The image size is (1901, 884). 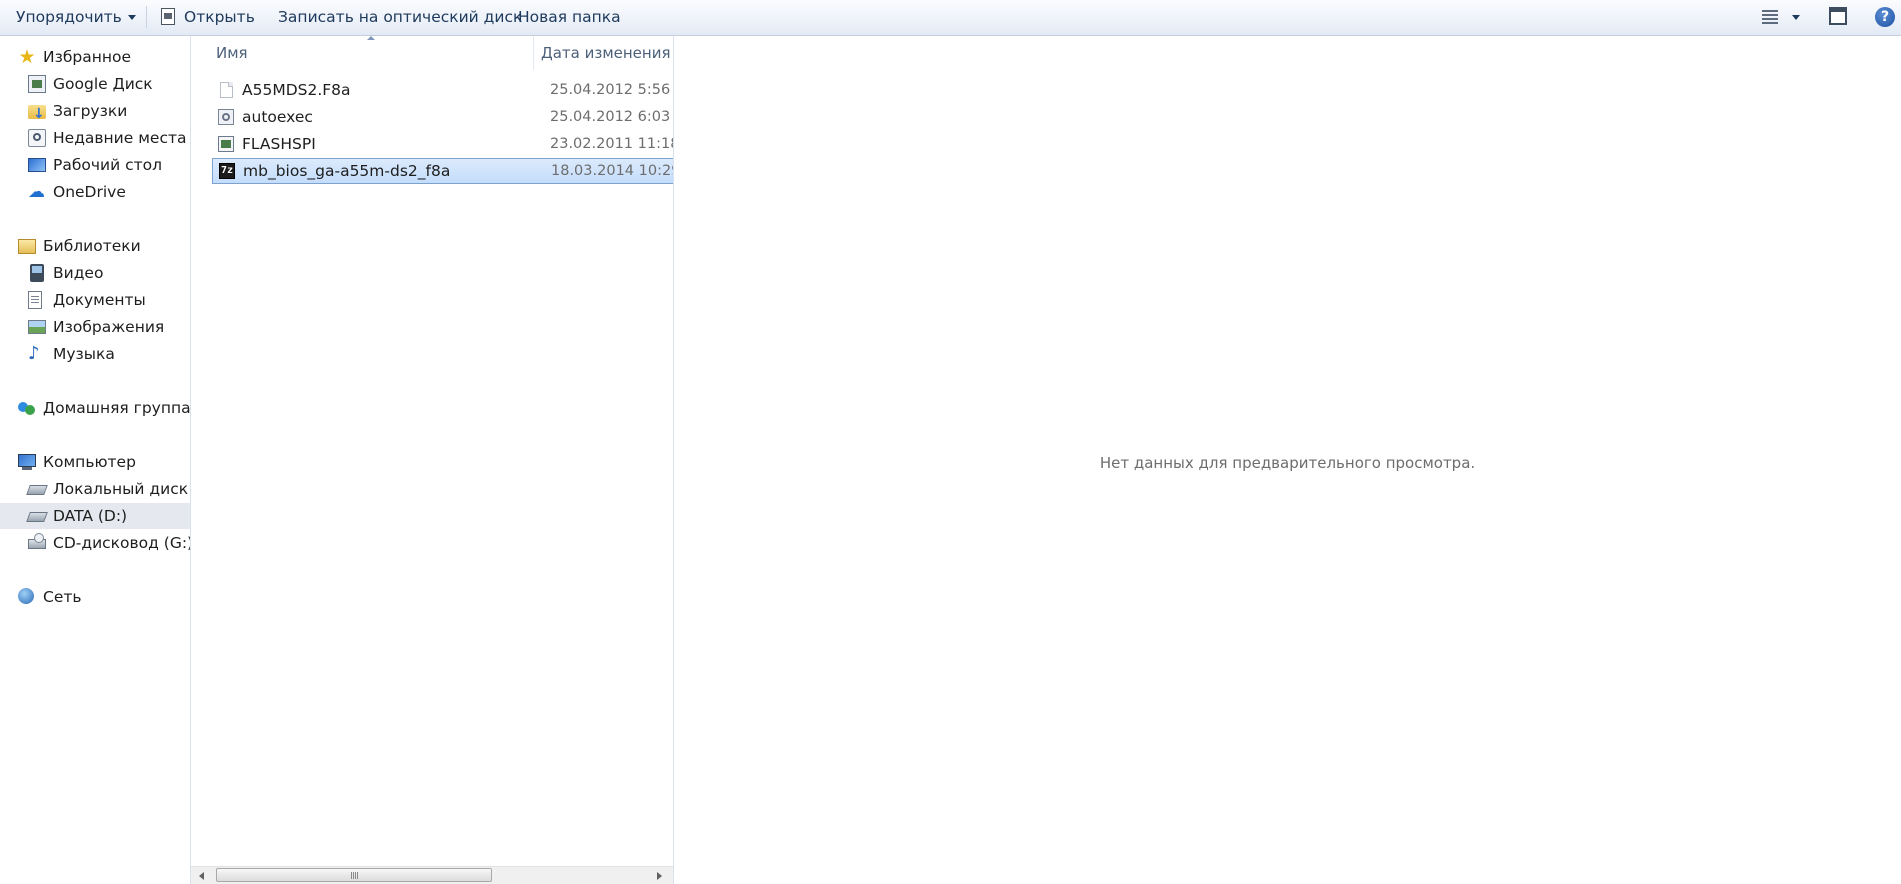 What do you see at coordinates (36, 192) in the screenshot?
I see `cloud-icon: ☁` at bounding box center [36, 192].